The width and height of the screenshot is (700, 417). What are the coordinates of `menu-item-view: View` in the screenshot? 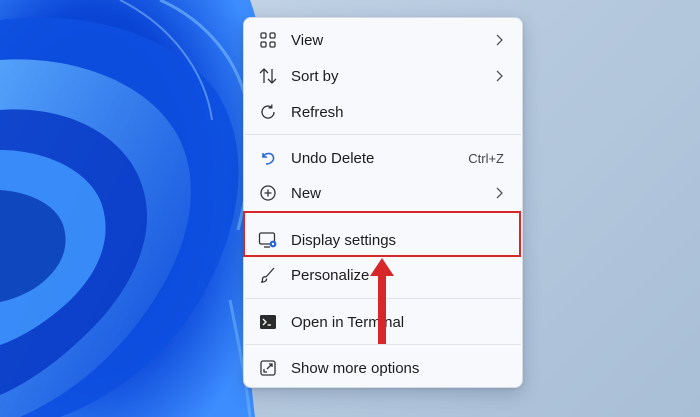 It's located at (383, 40).